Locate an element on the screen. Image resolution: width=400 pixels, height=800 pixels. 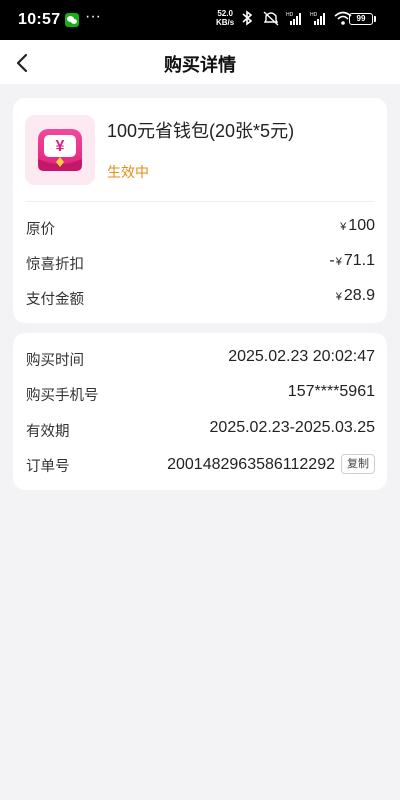
price-amount: 71.1 is located at coordinates (359, 260).